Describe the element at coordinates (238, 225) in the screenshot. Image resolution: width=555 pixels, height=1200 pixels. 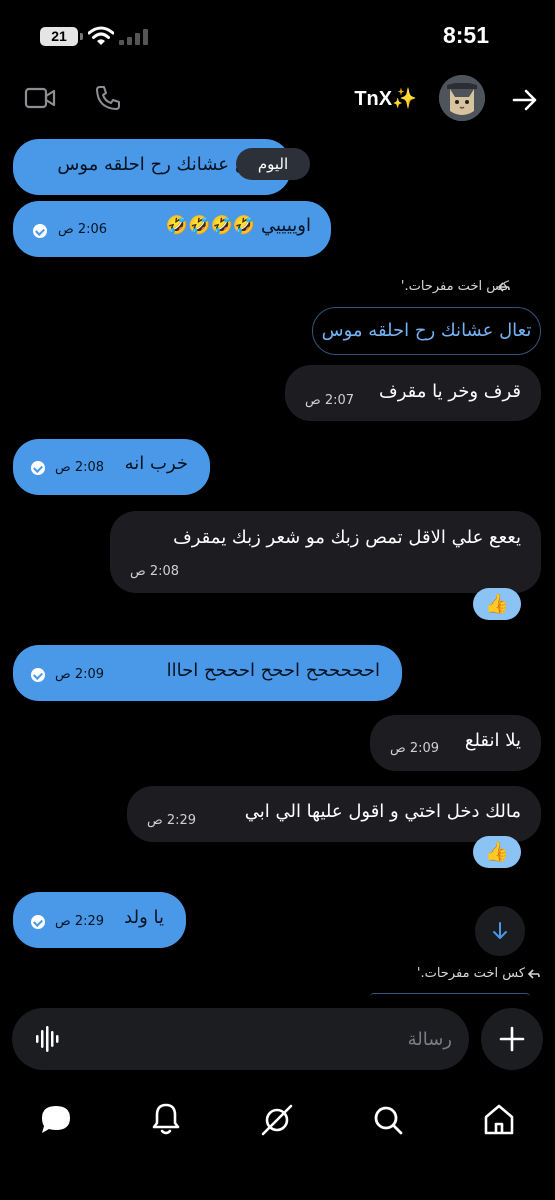
I see `message-text: اوييييي 🤣🤣🤣🤣` at that location.